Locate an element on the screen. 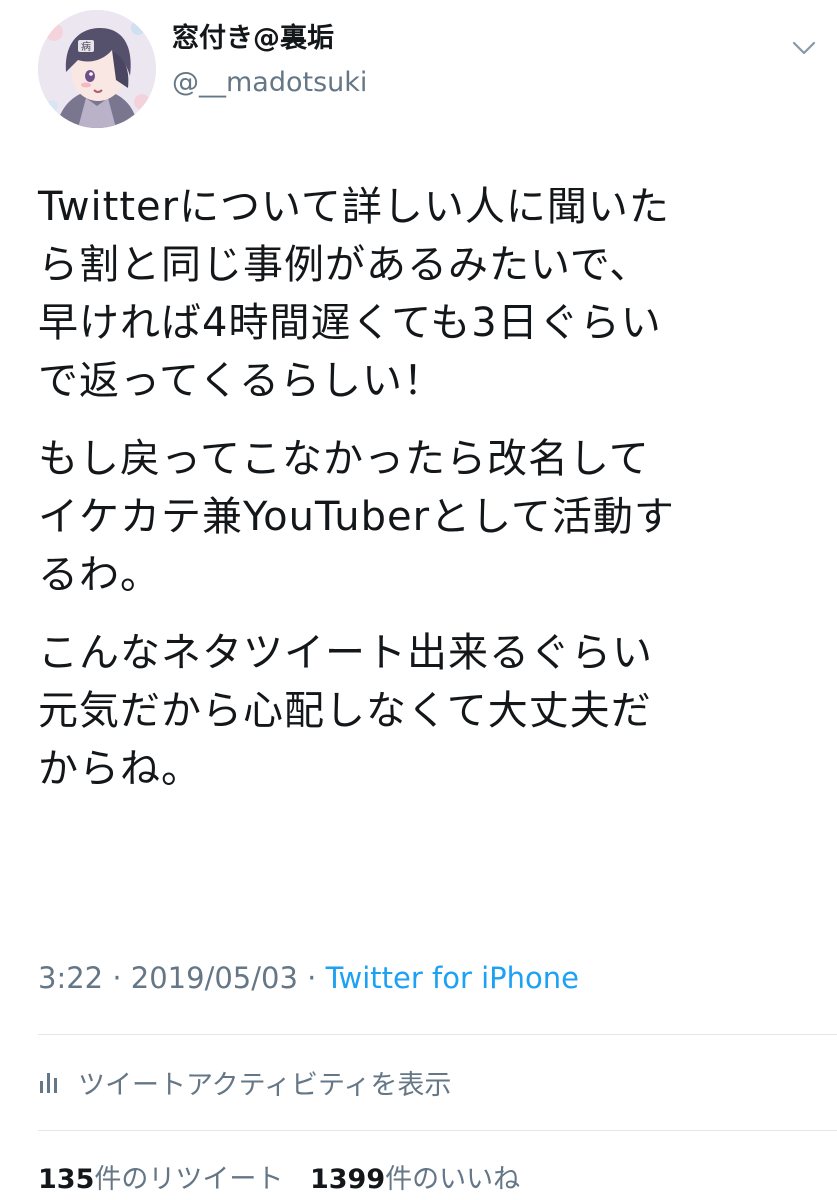 Image resolution: width=837 pixels, height=1200 pixels. tweet-activity-link: ツイートアクティビティを表示 is located at coordinates (244, 1082).